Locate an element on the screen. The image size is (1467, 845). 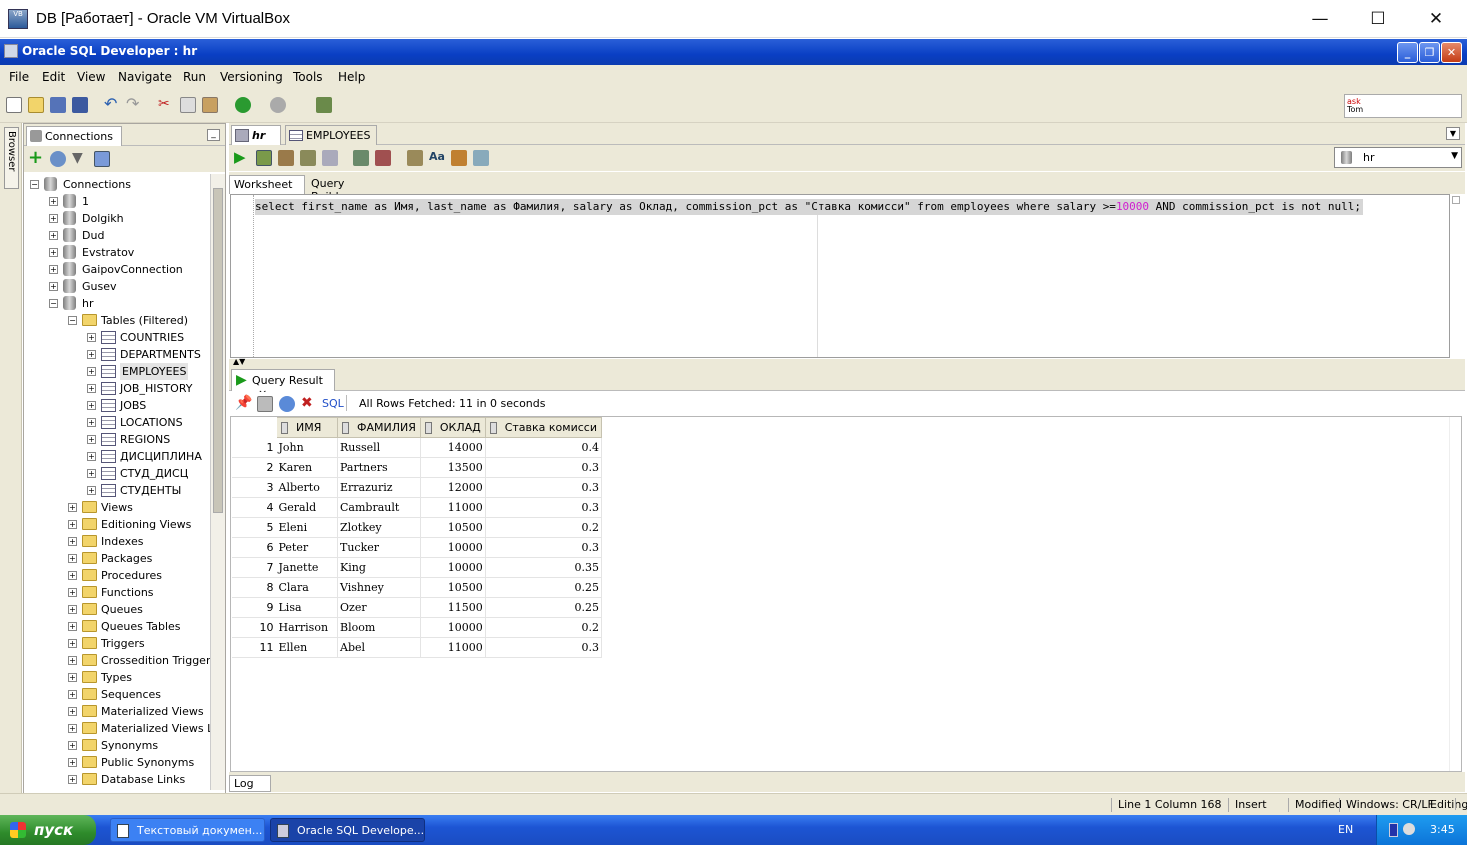
run-statement-icon: ▶ is located at coordinates (242, 158).